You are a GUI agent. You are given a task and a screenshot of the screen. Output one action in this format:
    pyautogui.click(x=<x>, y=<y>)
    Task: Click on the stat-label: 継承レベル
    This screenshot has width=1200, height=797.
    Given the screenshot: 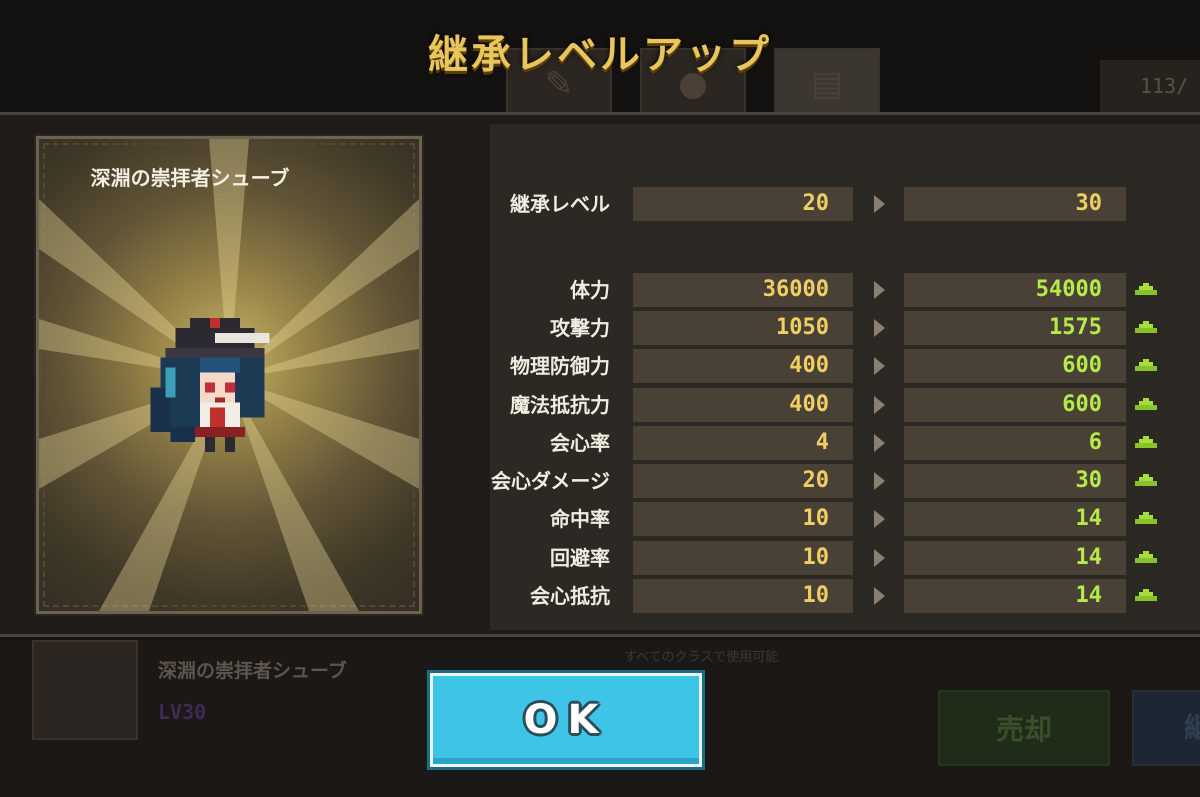 What is the action you would take?
    pyautogui.click(x=560, y=204)
    